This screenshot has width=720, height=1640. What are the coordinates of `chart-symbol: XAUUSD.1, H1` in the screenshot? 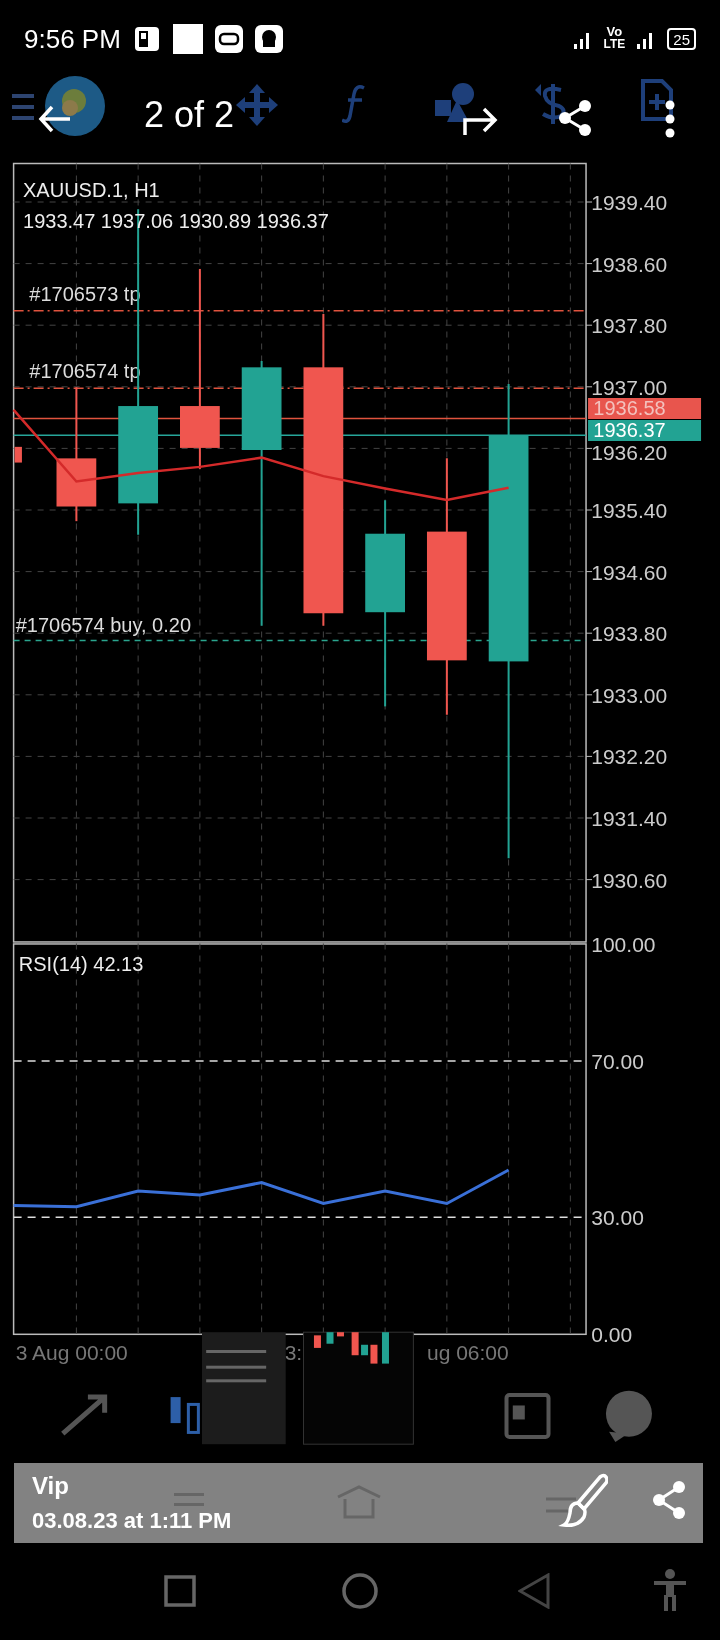 It's located at (91, 189).